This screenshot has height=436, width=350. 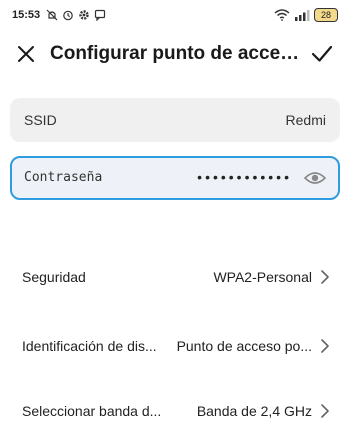 What do you see at coordinates (40, 120) in the screenshot?
I see `ssid-label: SSID` at bounding box center [40, 120].